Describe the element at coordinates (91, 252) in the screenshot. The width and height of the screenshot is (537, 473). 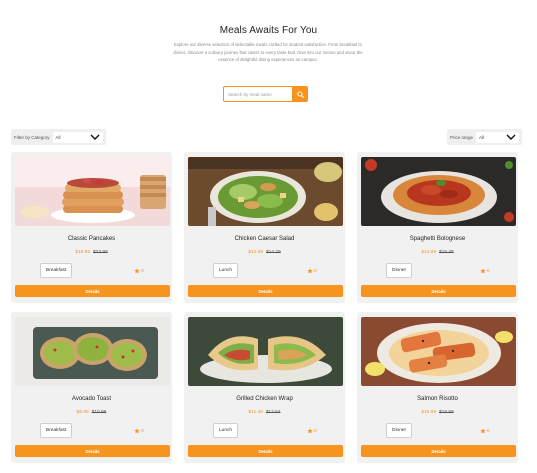
I see `meal-price: $19.99 $23.99` at that location.